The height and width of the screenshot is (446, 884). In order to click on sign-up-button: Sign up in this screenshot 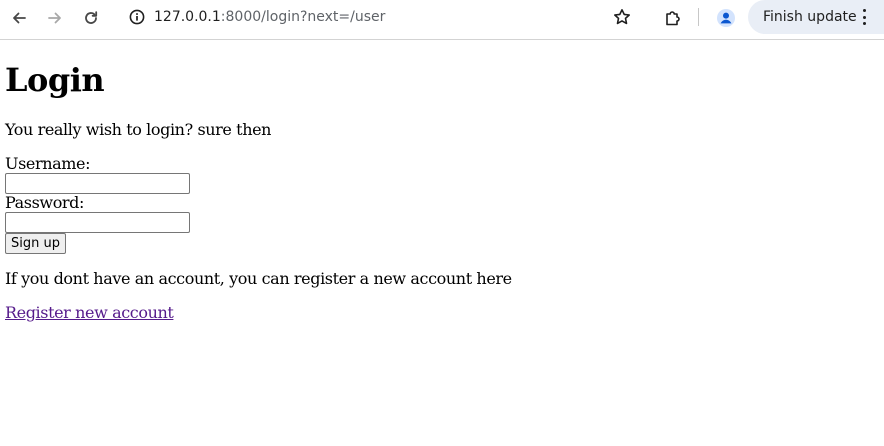, I will do `click(35, 243)`.